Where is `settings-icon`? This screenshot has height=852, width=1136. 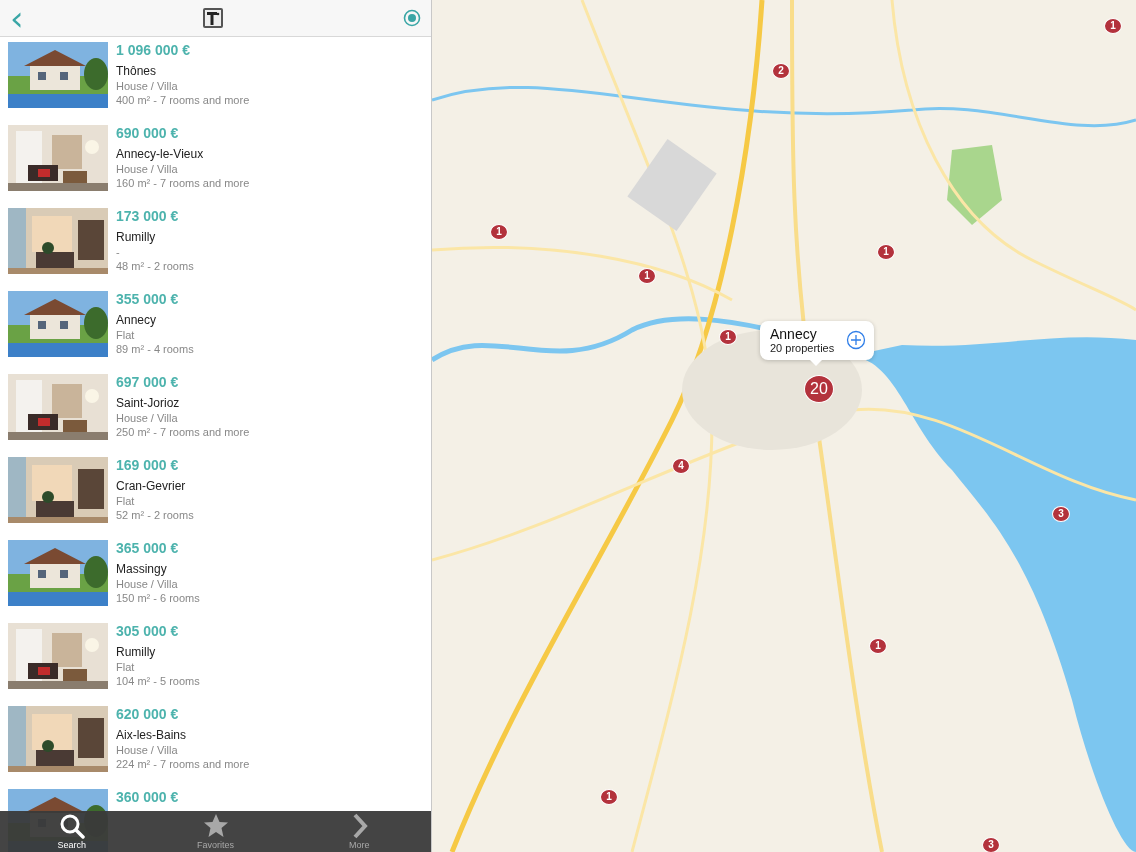 settings-icon is located at coordinates (412, 18).